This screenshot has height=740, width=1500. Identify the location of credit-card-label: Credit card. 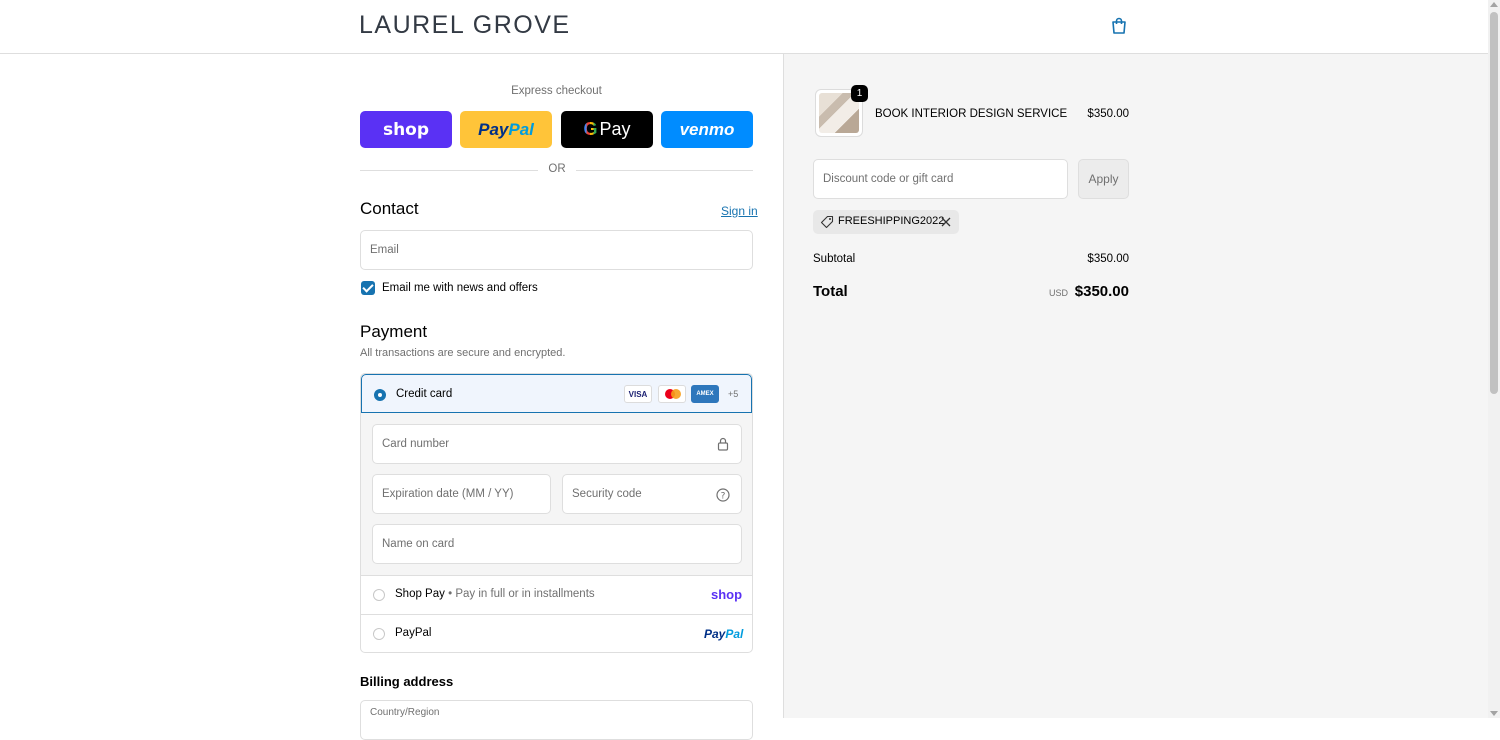
(424, 394).